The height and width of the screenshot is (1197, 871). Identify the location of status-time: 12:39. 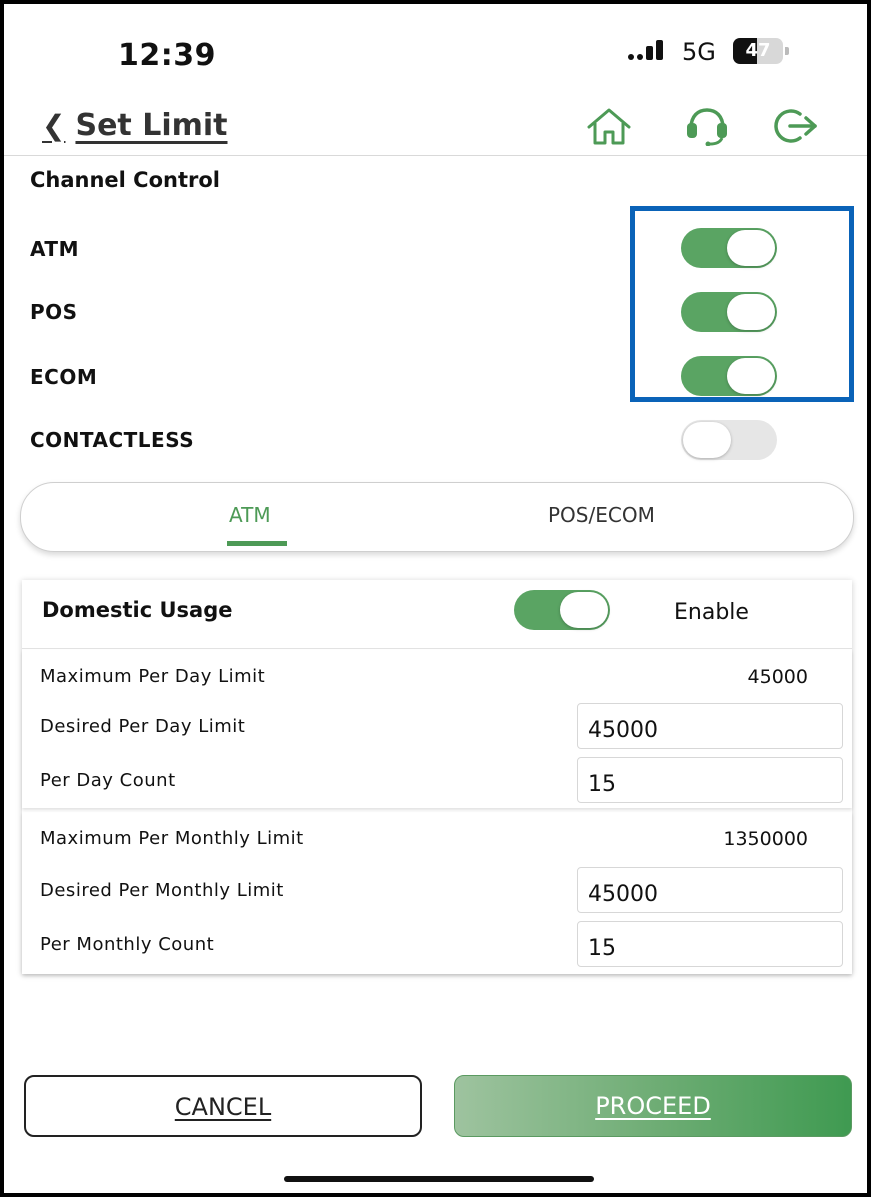
(167, 55).